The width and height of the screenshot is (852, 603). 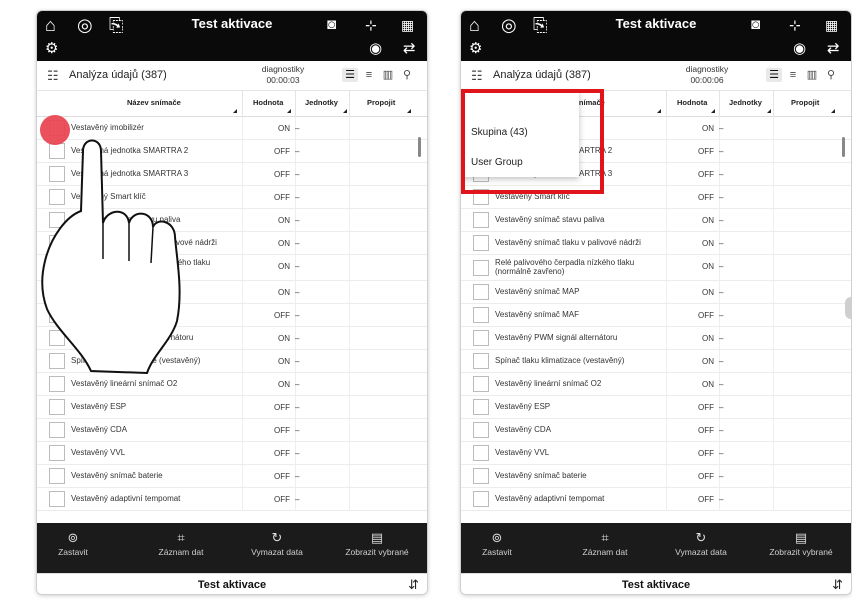 I want to click on side-drawer-handle, so click(x=848, y=308).